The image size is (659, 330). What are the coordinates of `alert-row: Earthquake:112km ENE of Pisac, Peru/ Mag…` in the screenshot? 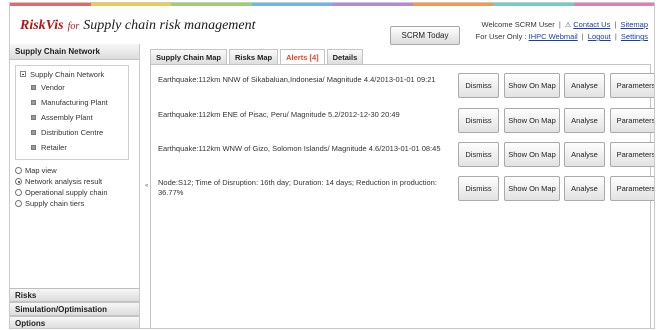 It's located at (402, 121).